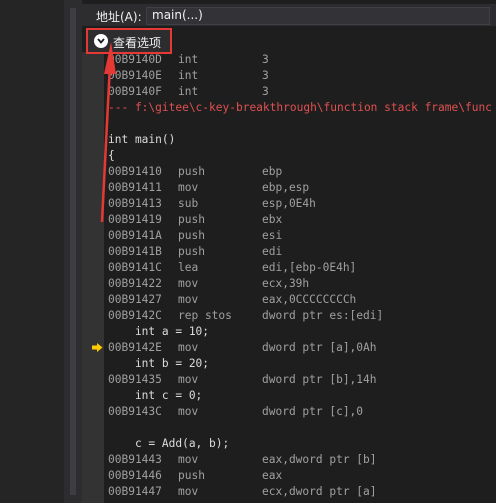  I want to click on current-asm-line: 00B9142E mov dword ptr [a],0Ah, so click(302, 348).